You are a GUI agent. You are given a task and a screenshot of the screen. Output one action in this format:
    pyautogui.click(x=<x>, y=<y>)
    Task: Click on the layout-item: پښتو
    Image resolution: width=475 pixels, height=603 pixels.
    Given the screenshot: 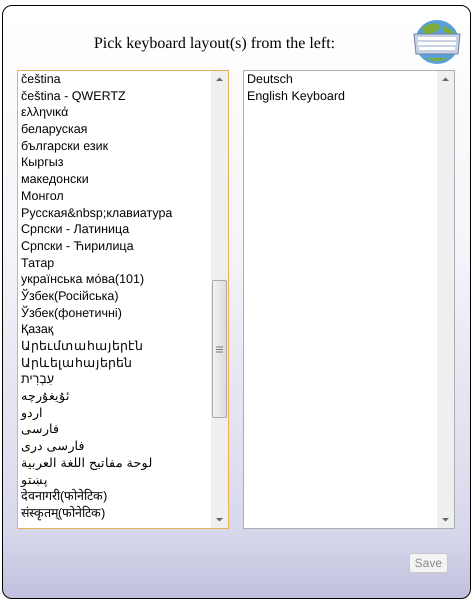 What is the action you would take?
    pyautogui.click(x=116, y=480)
    